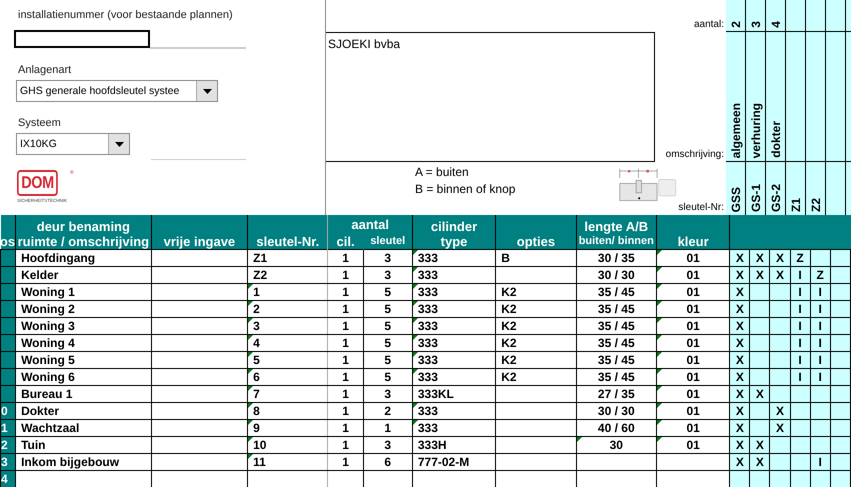  I want to click on systeem-dropdown: IX10KG, so click(73, 144).